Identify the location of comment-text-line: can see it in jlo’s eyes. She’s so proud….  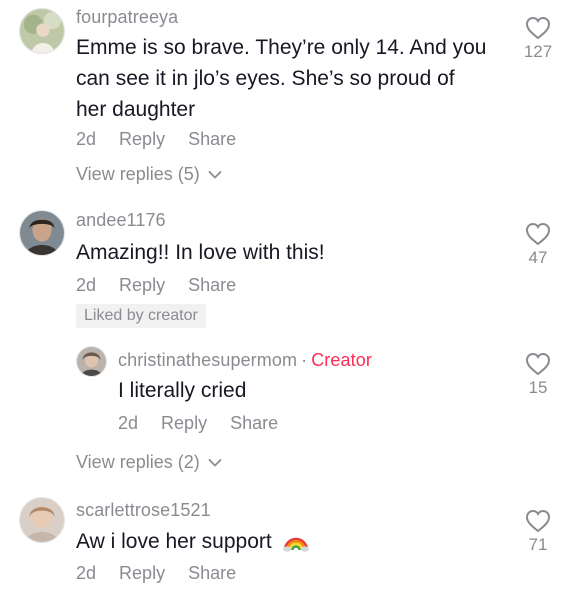
(265, 78).